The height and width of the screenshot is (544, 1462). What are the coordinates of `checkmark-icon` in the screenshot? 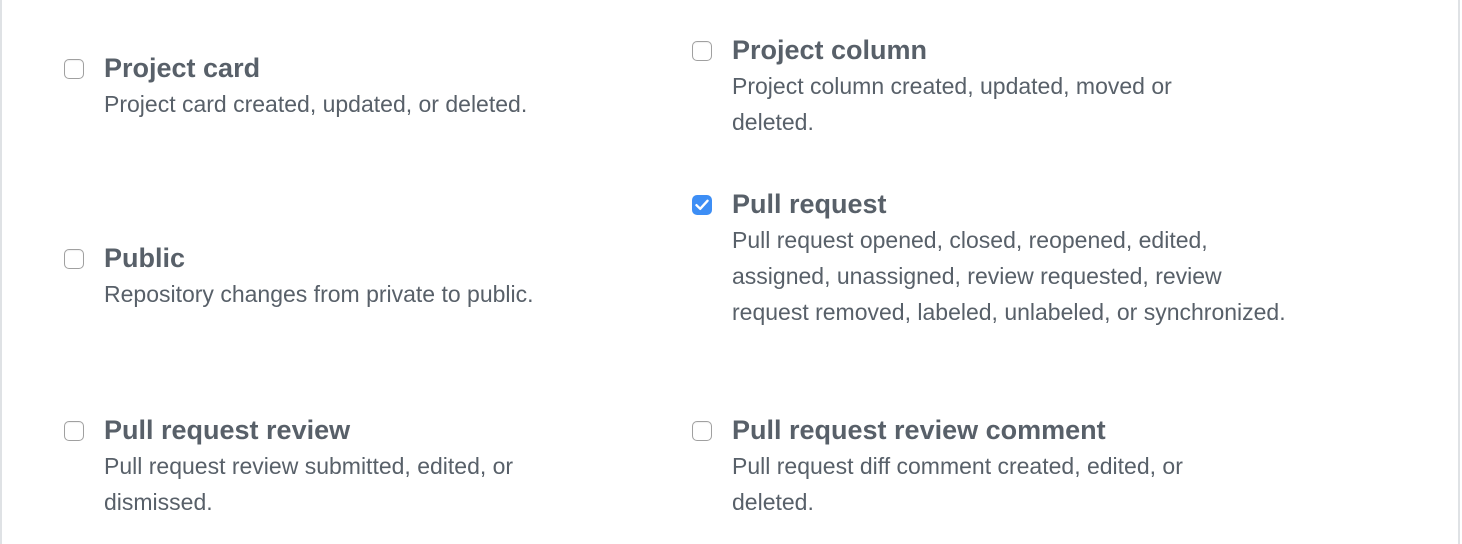 It's located at (702, 204).